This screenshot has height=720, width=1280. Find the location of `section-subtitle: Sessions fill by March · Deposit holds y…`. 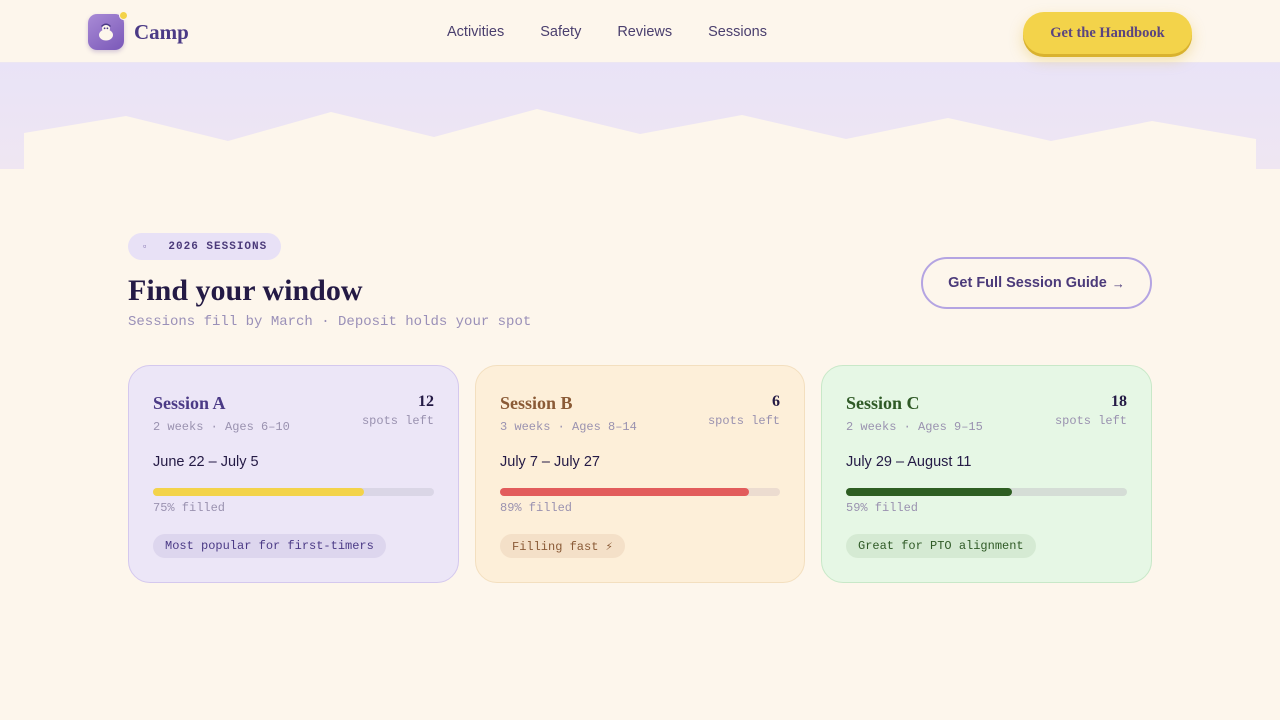

section-subtitle: Sessions fill by March · Deposit holds y… is located at coordinates (330, 322).